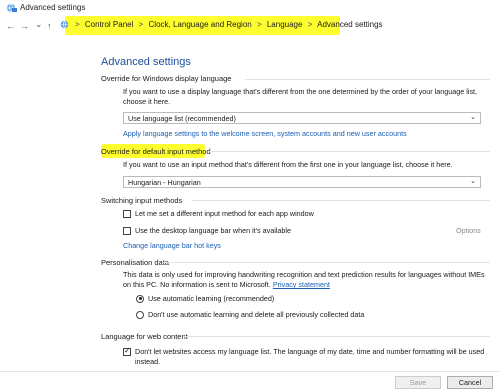  What do you see at coordinates (172, 245) in the screenshot?
I see `change-hot-keys-link: Change language bar hot keys` at bounding box center [172, 245].